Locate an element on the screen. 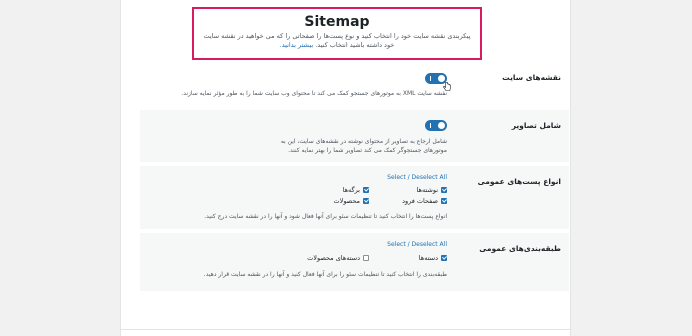 The width and height of the screenshot is (692, 336). checkbox-label: برگه‌ها is located at coordinates (351, 190).